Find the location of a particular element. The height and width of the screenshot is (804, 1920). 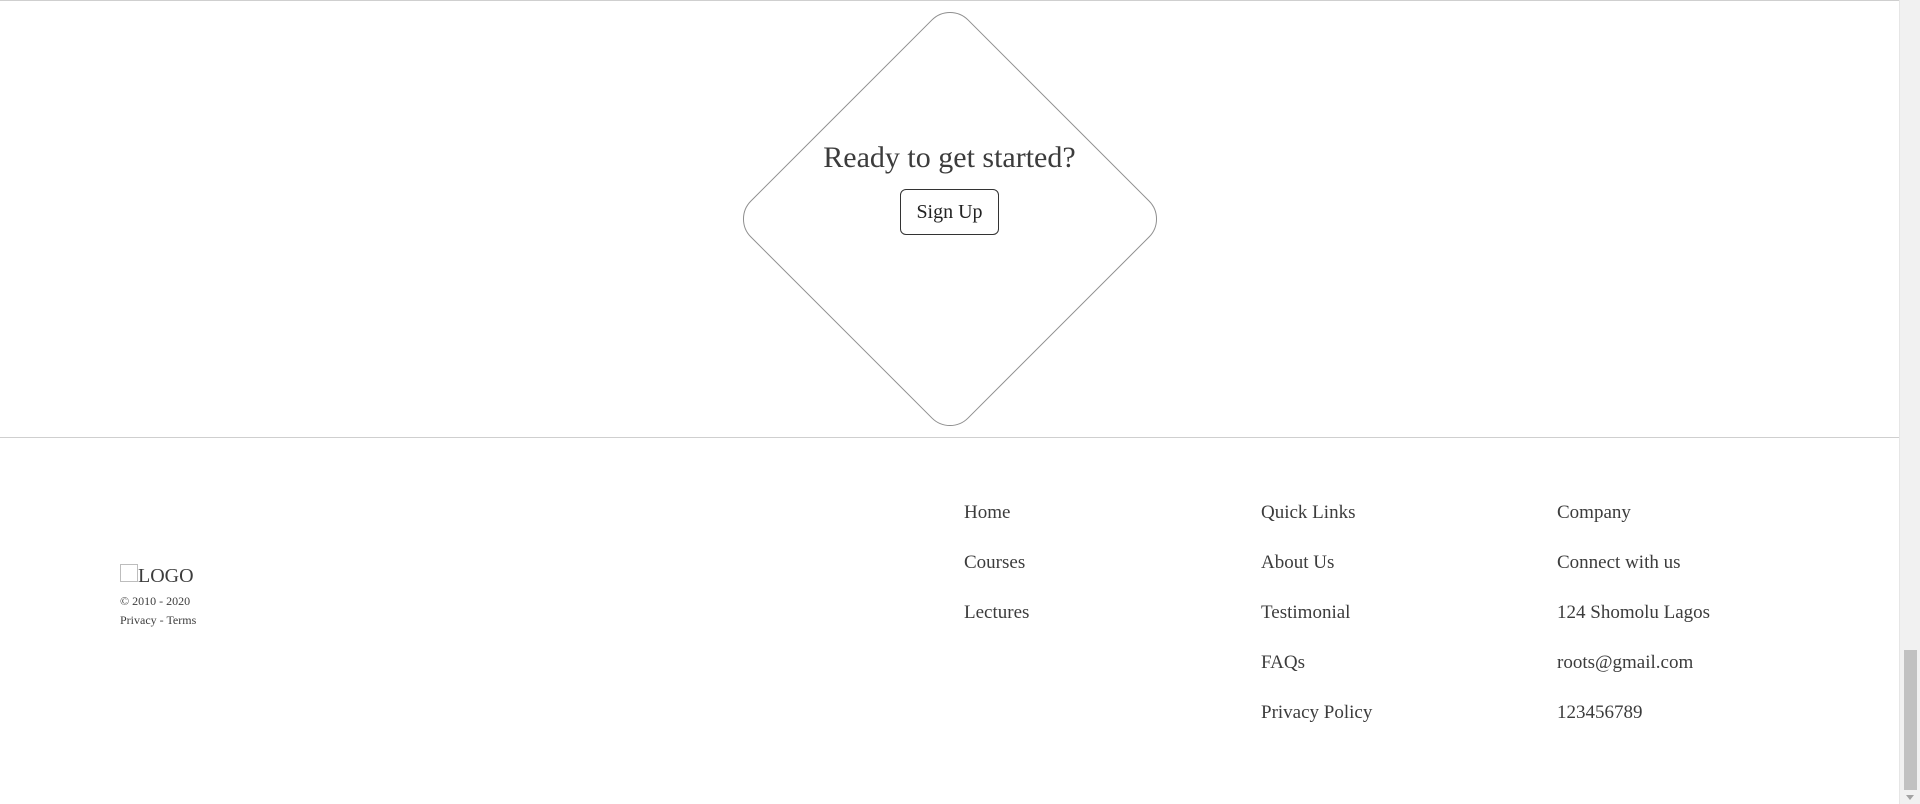

footer-link-connect: Connect with us is located at coordinates (1633, 563).